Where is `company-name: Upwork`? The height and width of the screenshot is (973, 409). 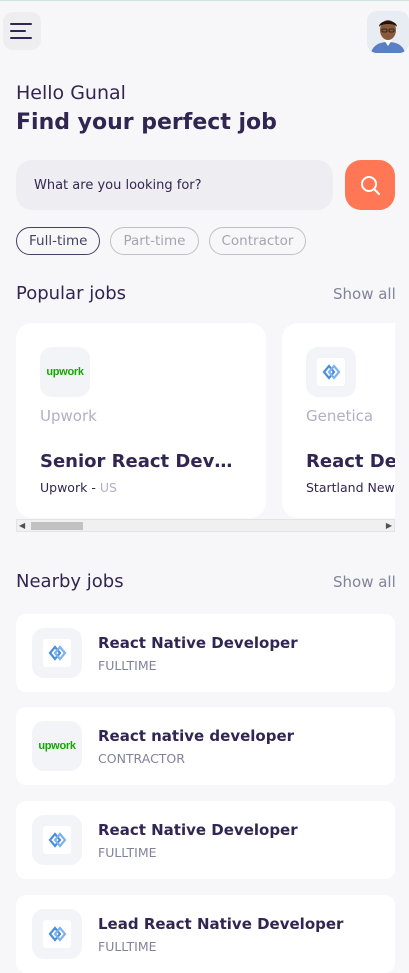 company-name: Upwork is located at coordinates (68, 416).